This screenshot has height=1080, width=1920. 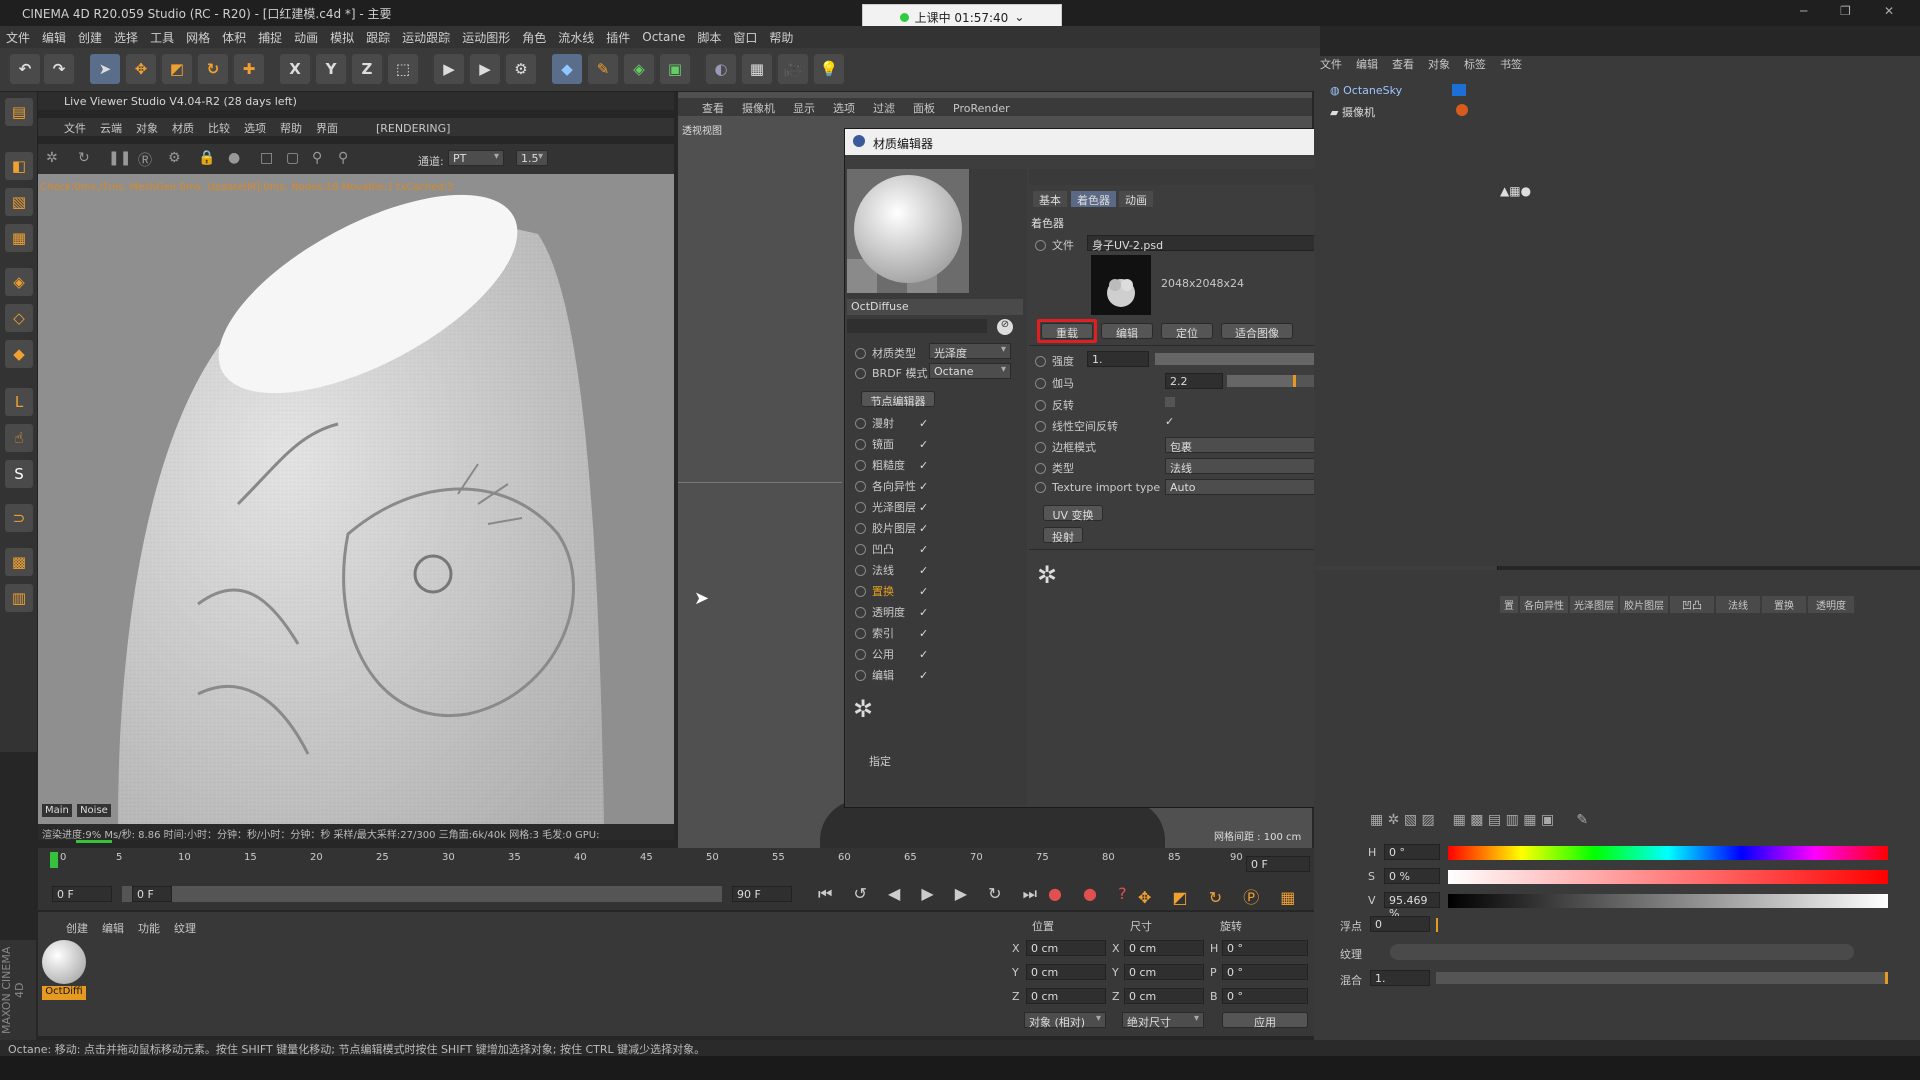 What do you see at coordinates (54, 37) in the screenshot?
I see `menu-item: 编辑` at bounding box center [54, 37].